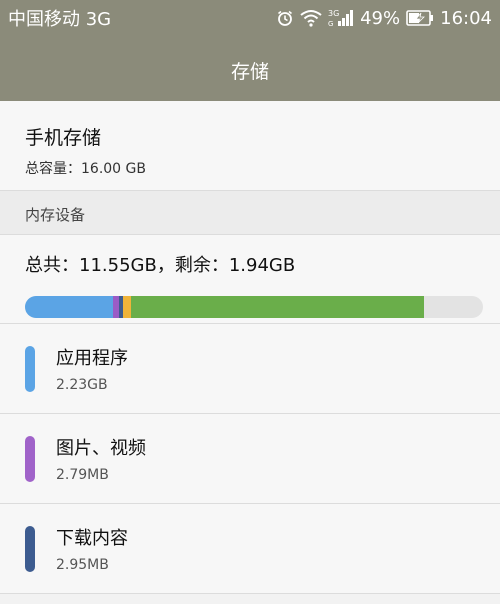  I want to click on category-label: 图片、视频, so click(101, 448).